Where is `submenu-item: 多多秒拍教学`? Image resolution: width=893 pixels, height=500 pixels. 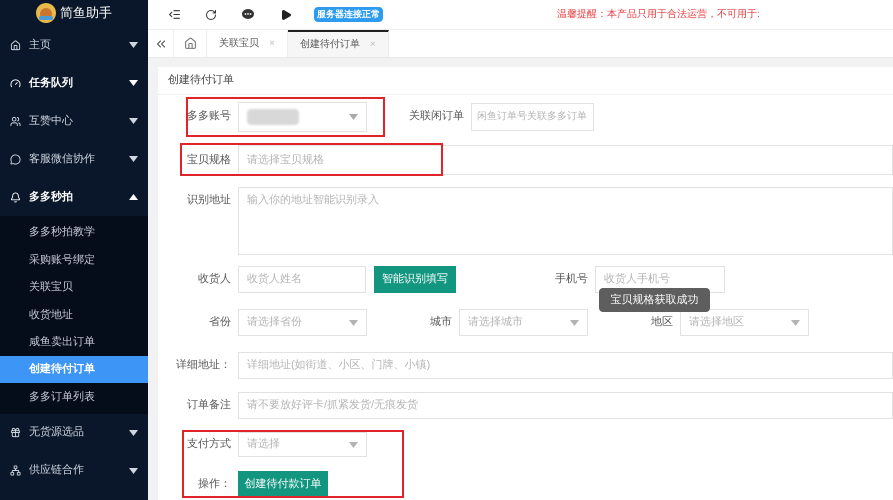
submenu-item: 多多秒拍教学 is located at coordinates (74, 232).